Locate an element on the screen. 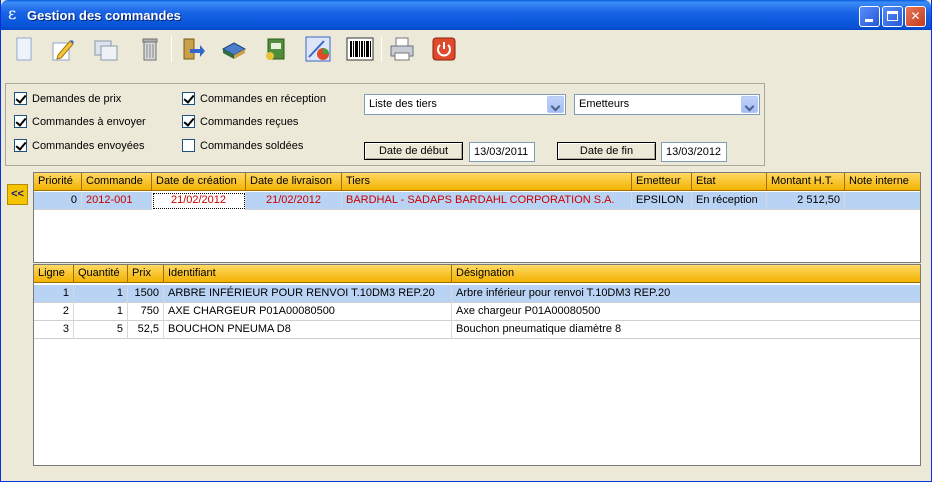  cell-ligne: 3 is located at coordinates (54, 330).